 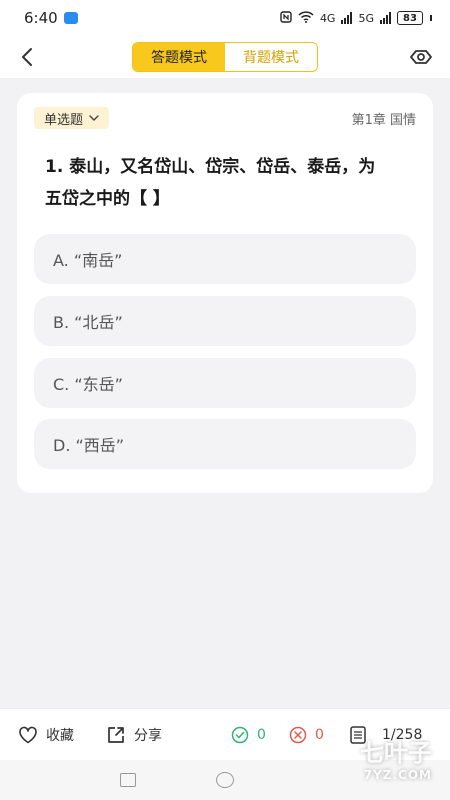 What do you see at coordinates (327, 18) in the screenshot?
I see `network-4g-label: 4G` at bounding box center [327, 18].